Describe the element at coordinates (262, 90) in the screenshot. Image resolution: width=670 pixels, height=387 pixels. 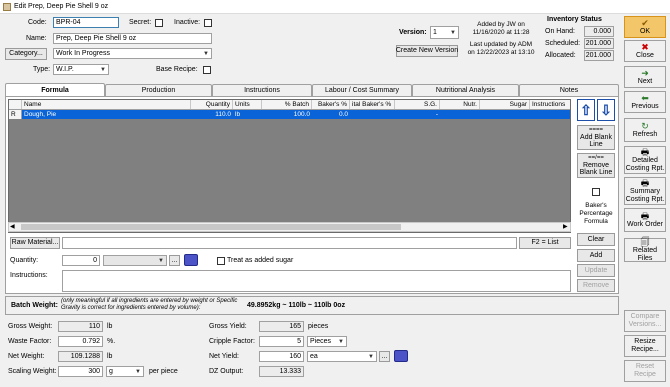
I see `tab-instructions: Instructions` at that location.